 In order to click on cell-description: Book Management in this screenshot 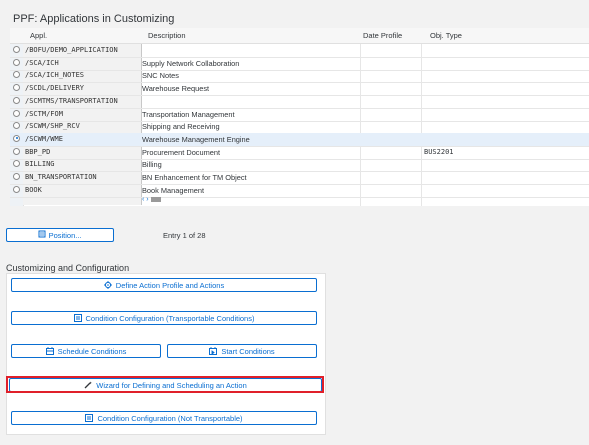, I will do `click(173, 190)`.